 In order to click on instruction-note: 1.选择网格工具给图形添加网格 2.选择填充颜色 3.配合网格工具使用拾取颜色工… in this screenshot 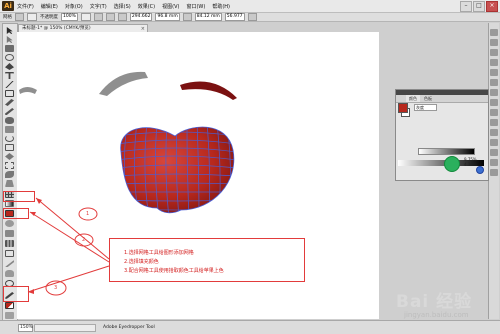, I will do `click(207, 260)`.